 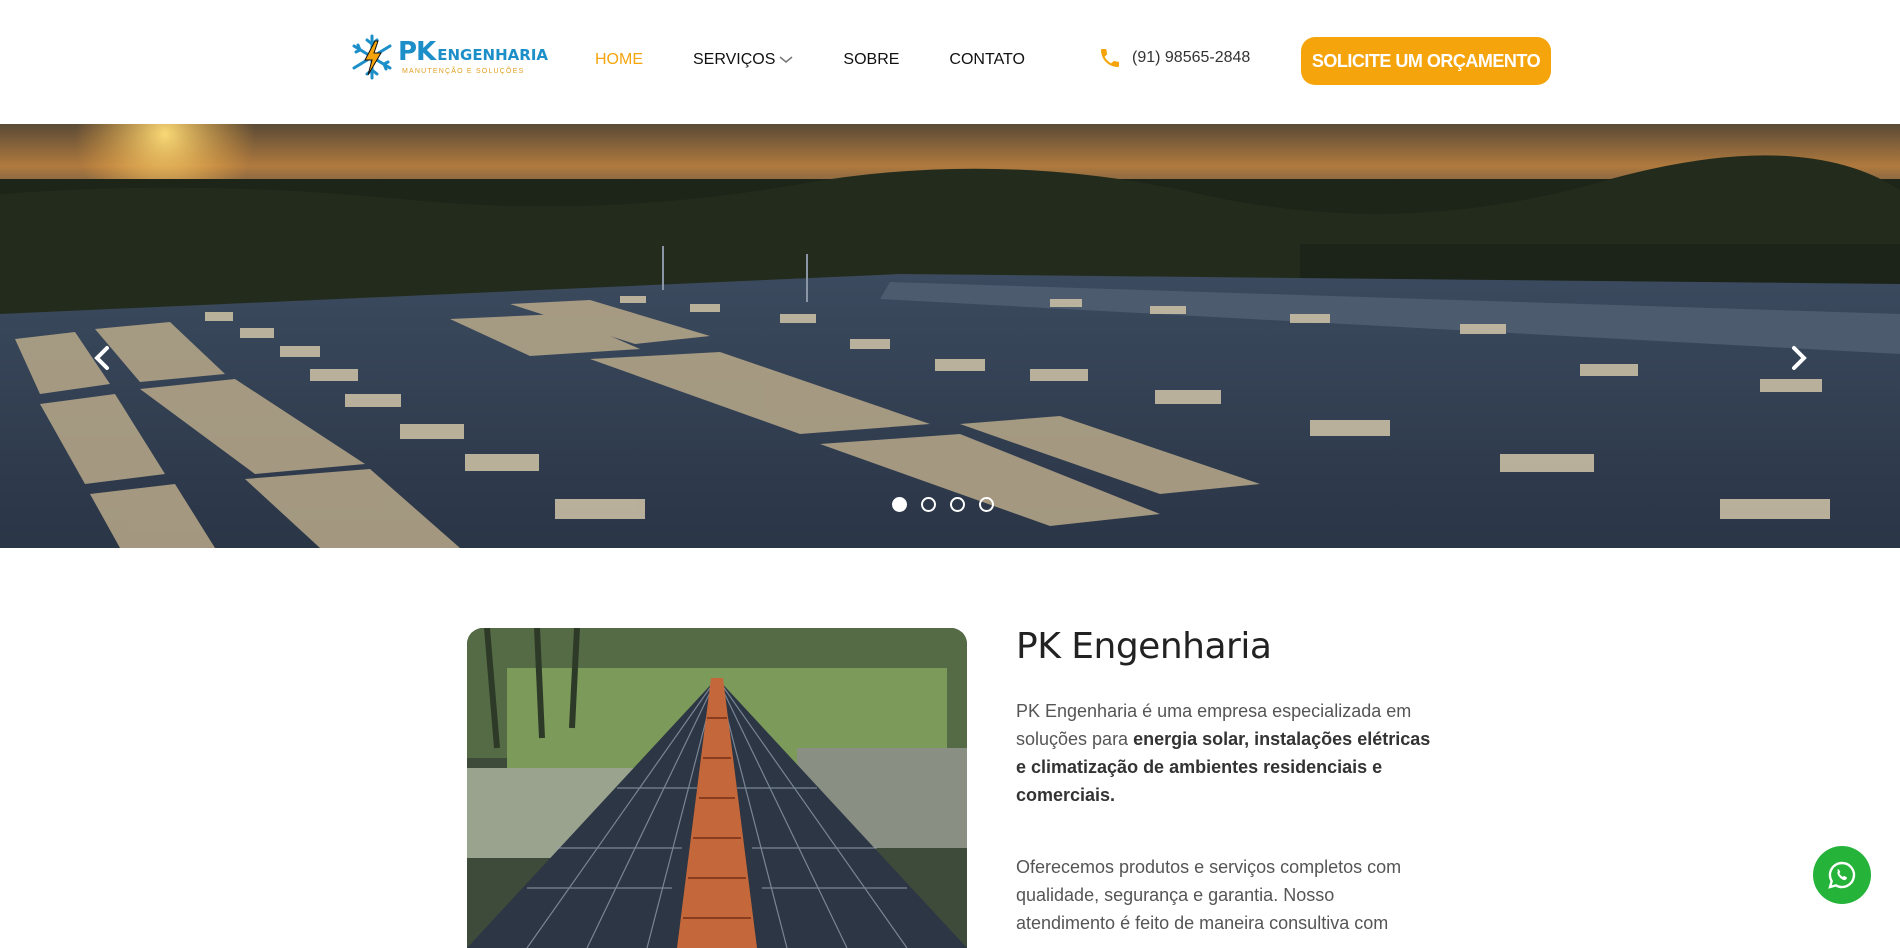 What do you see at coordinates (835, 60) in the screenshot?
I see `main-nav: HOME SERVIÇOS SOBRE CONTATO` at bounding box center [835, 60].